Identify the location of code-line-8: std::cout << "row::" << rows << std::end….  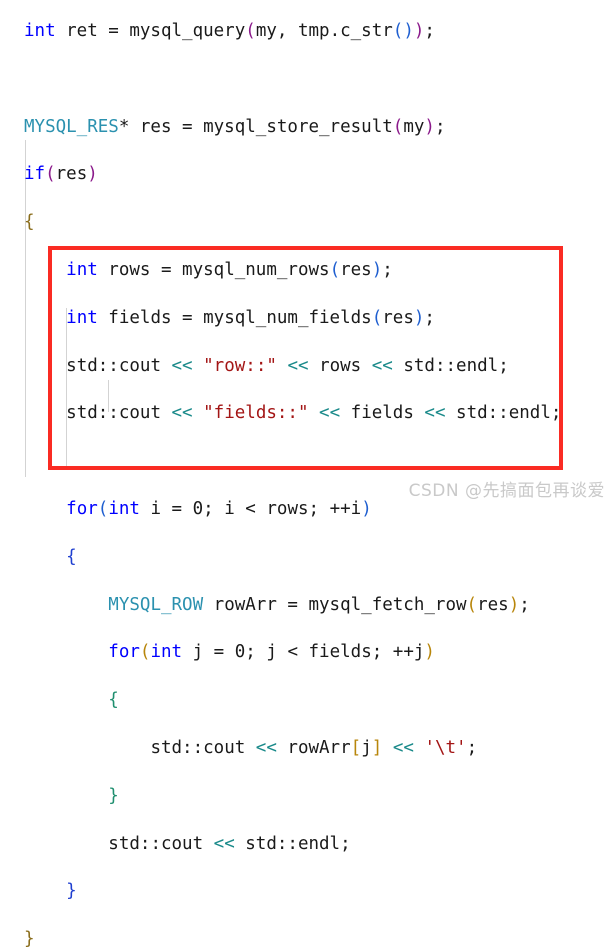
(306, 367).